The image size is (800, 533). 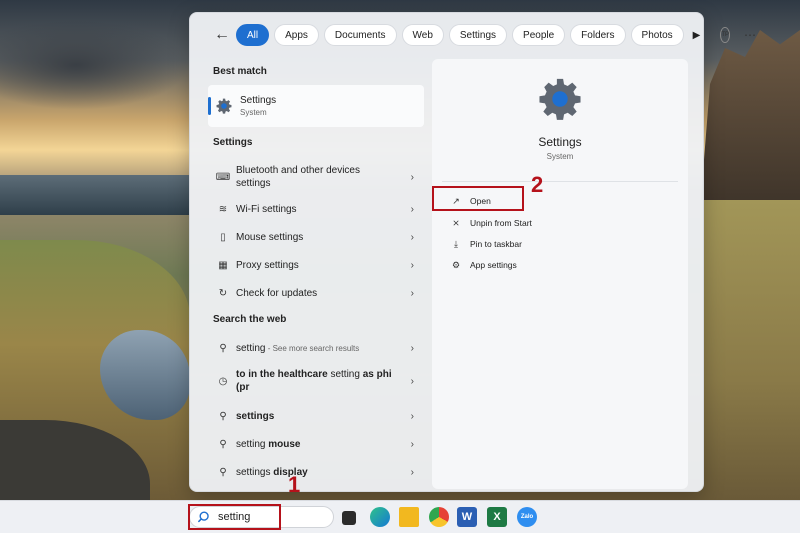 What do you see at coordinates (223, 381) in the screenshot?
I see `history-icon: ◷` at bounding box center [223, 381].